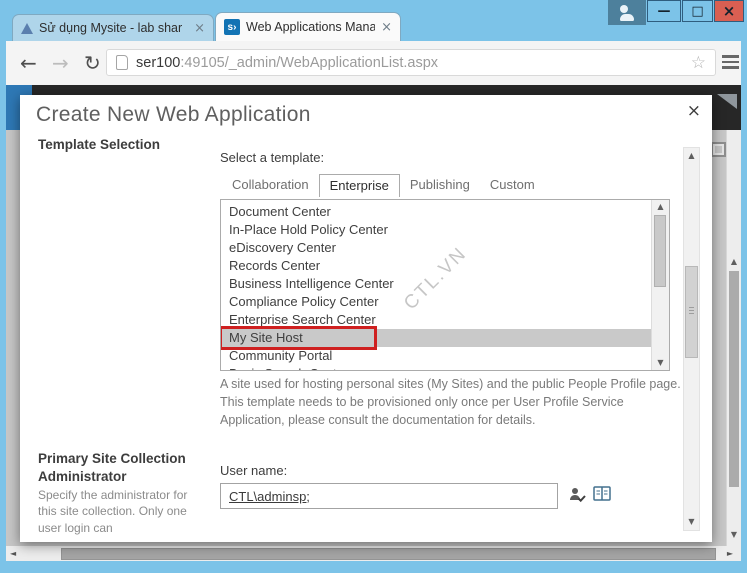 This screenshot has height=573, width=747. I want to click on maximize-button: □, so click(697, 11).